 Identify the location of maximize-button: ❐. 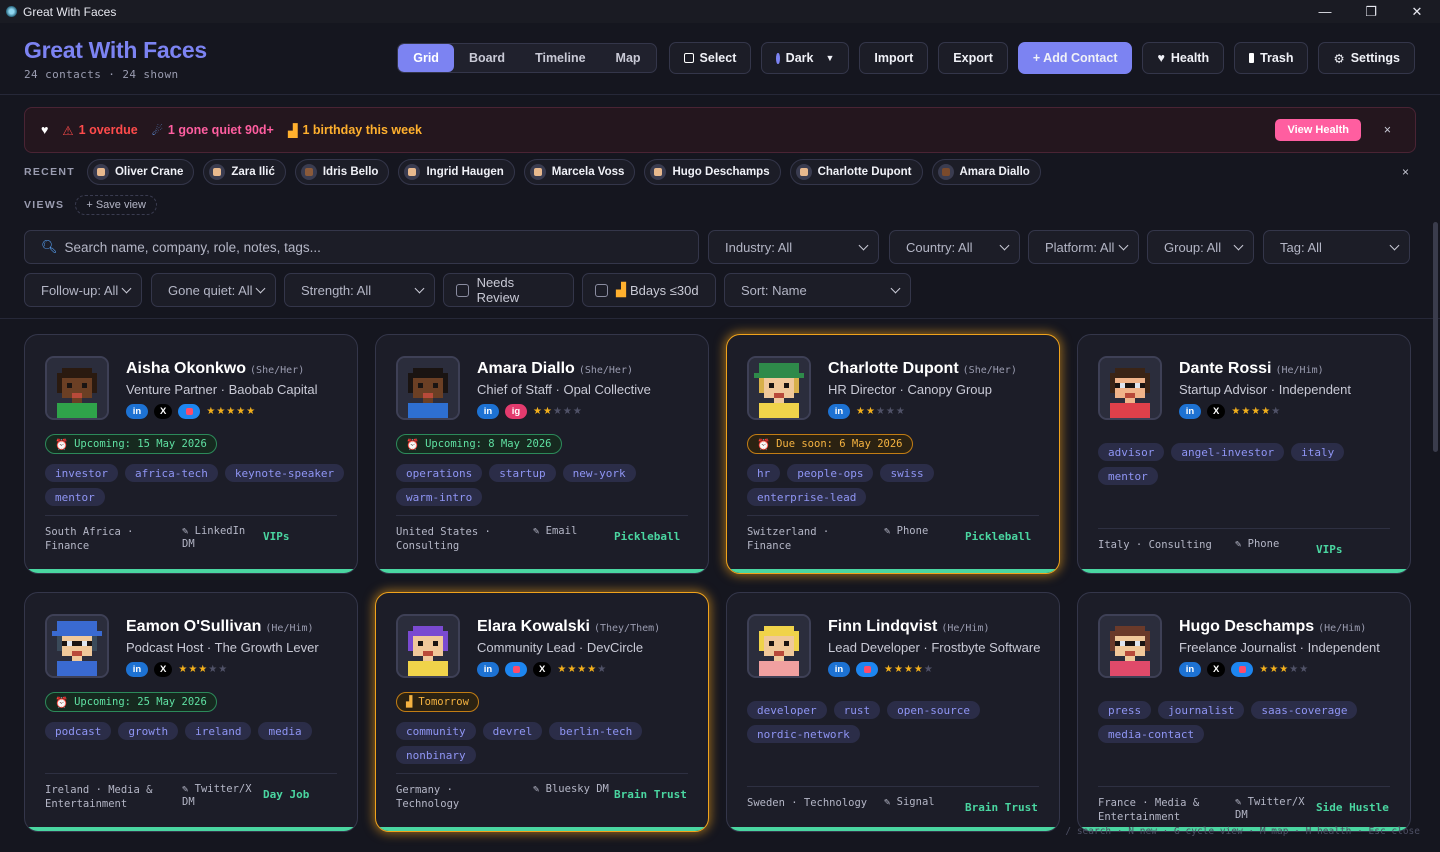
(1371, 11).